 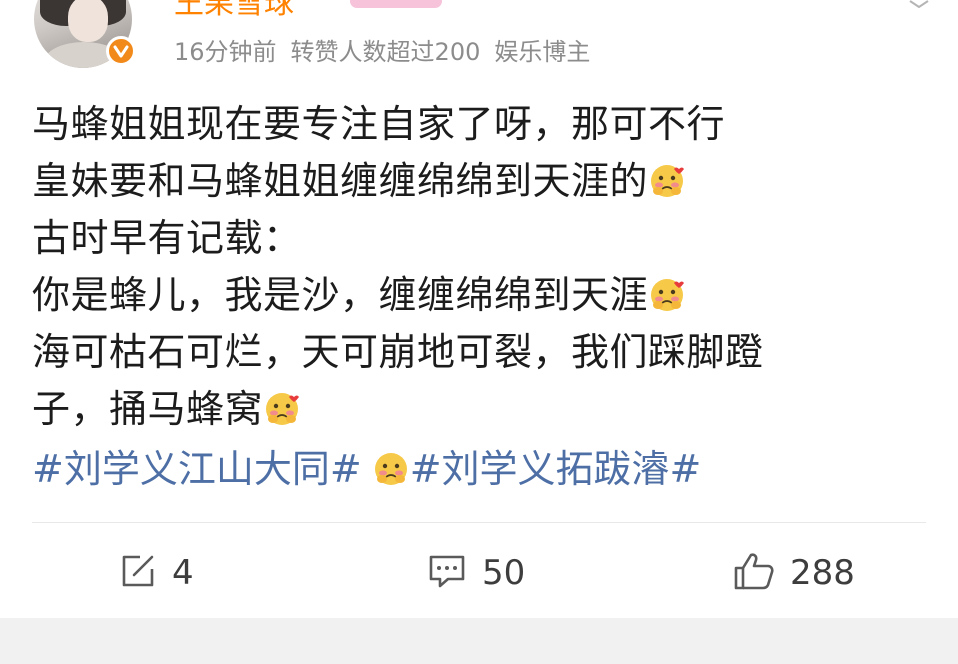 What do you see at coordinates (822, 573) in the screenshot?
I see `like-count: 288` at bounding box center [822, 573].